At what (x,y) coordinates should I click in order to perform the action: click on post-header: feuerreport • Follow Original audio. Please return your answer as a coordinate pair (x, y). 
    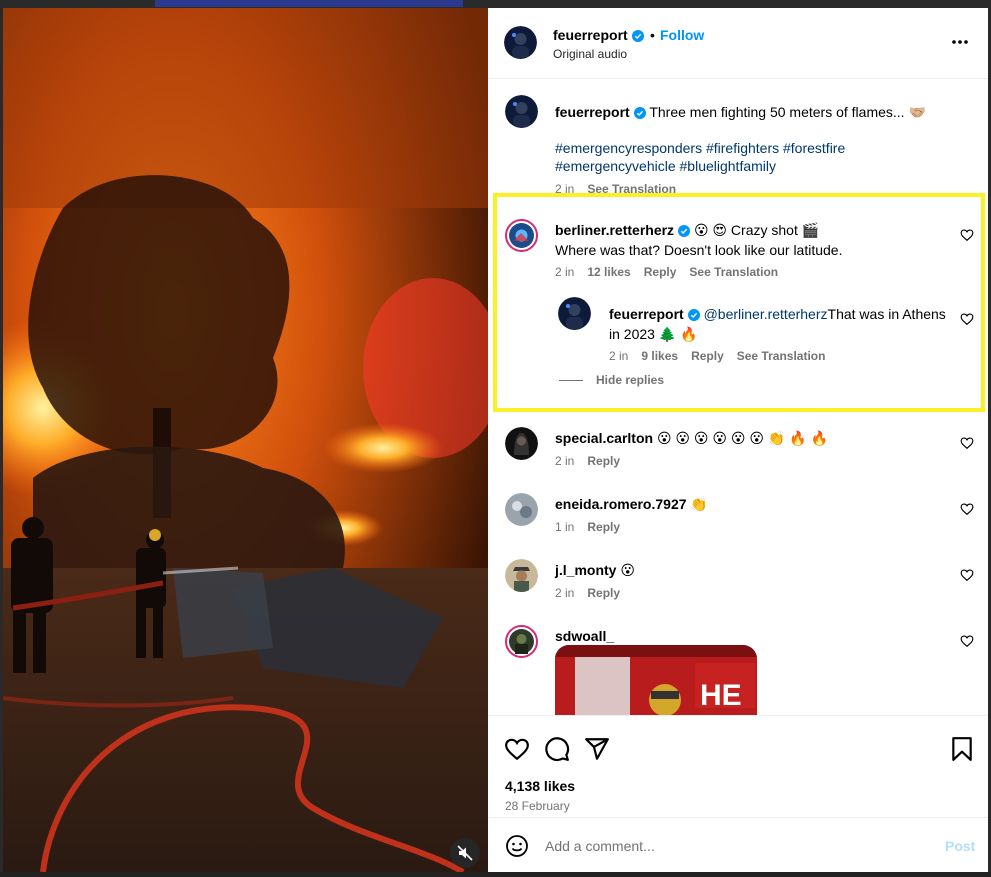
    Looking at the image, I should click on (738, 43).